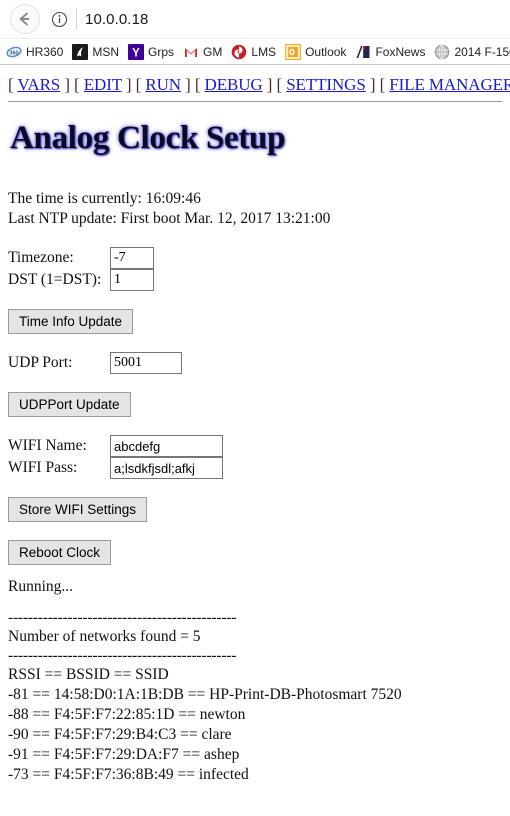 The image size is (510, 816). What do you see at coordinates (80, 51) in the screenshot?
I see `msn-favicon` at bounding box center [80, 51].